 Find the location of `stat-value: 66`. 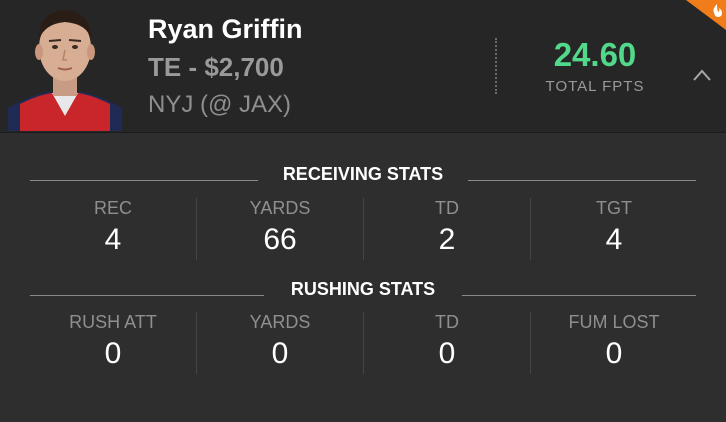

stat-value: 66 is located at coordinates (280, 239).